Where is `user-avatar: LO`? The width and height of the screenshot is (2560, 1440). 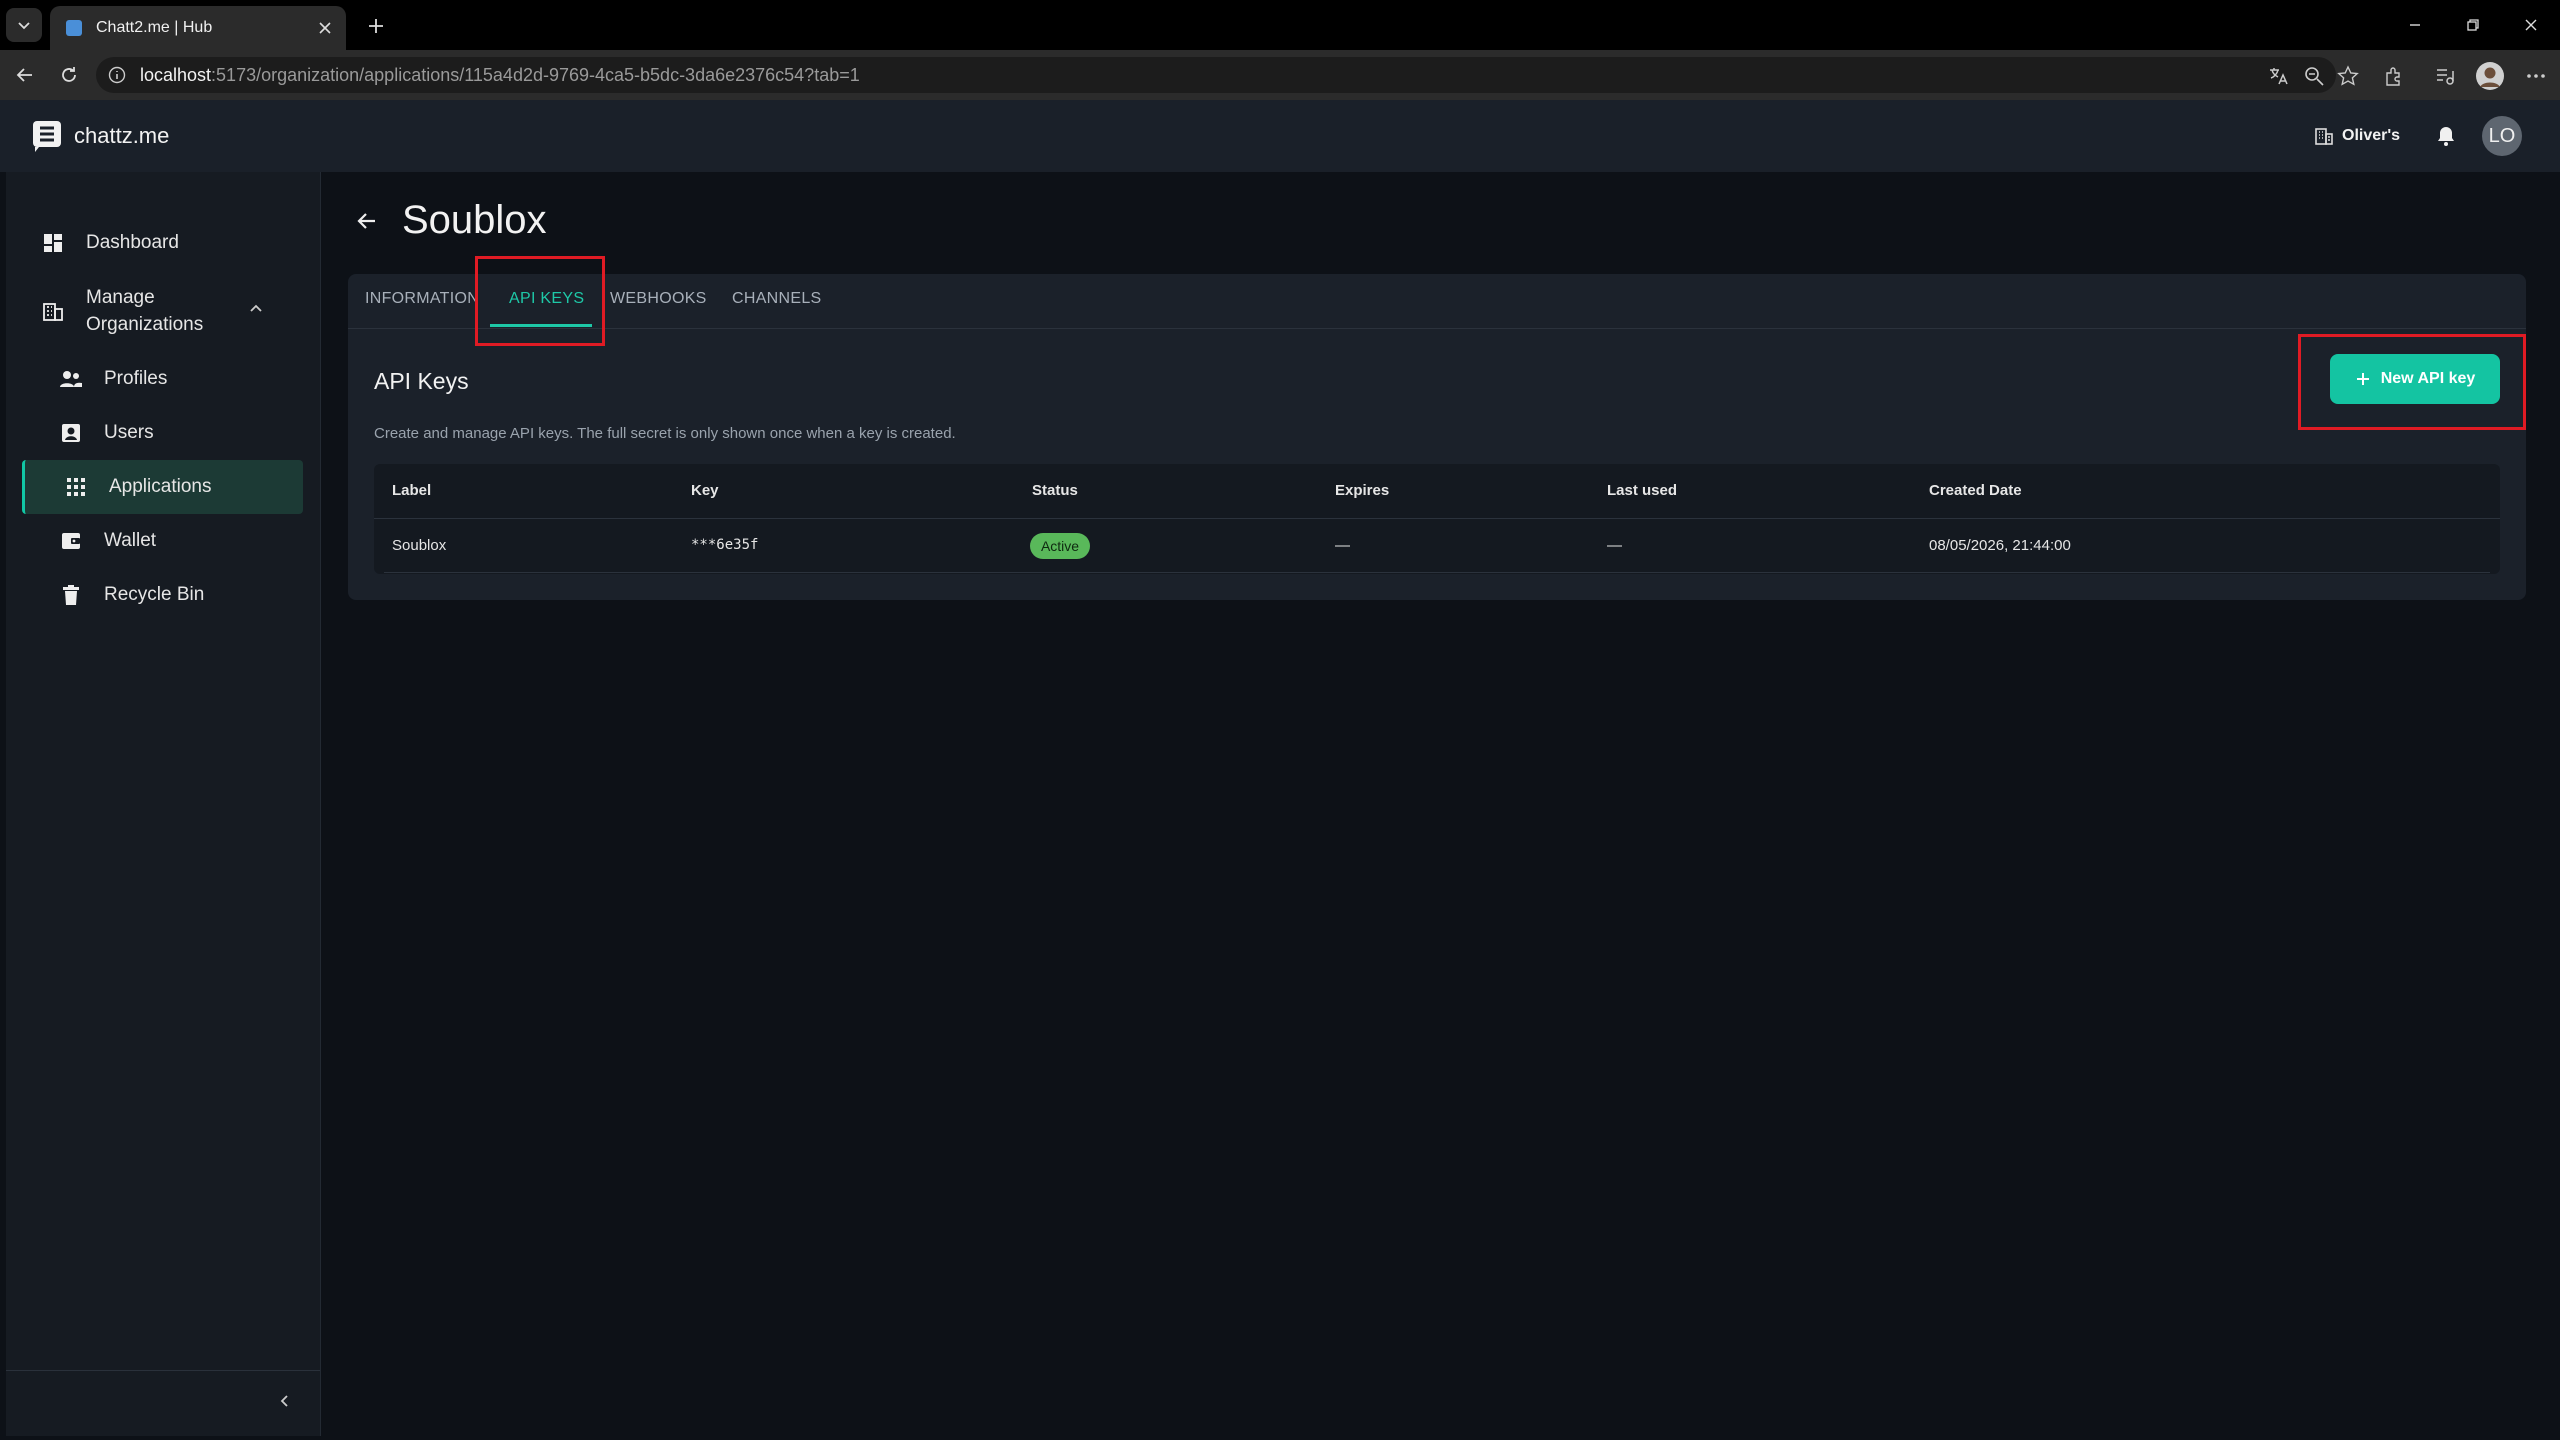 user-avatar: LO is located at coordinates (2502, 136).